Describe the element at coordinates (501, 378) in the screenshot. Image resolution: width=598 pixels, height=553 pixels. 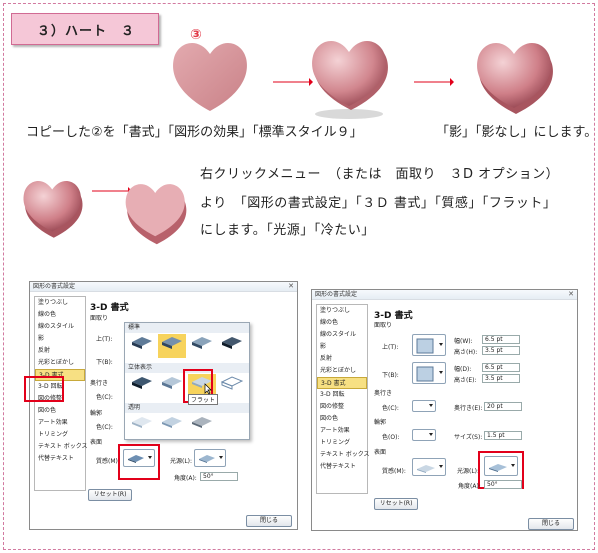
I see `bottom-height-input: 3.5 pt` at that location.